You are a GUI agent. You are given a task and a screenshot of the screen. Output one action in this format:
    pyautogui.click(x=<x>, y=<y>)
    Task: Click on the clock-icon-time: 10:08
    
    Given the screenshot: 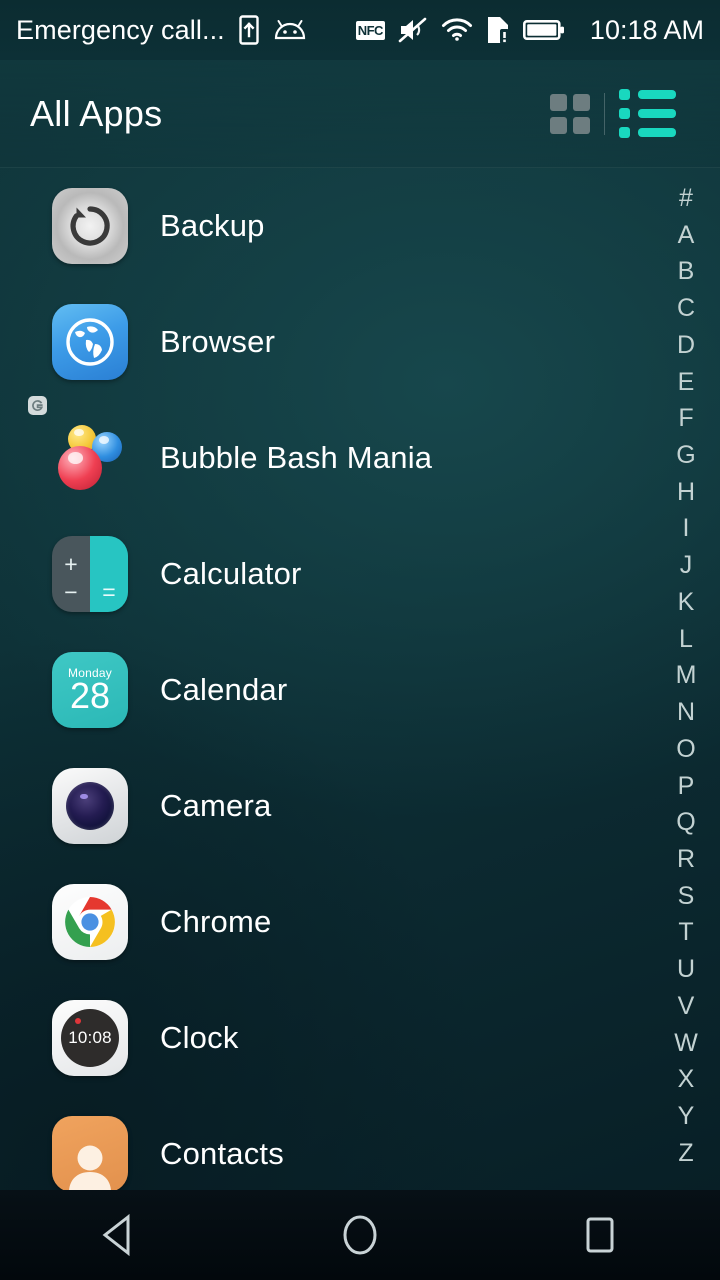 What is the action you would take?
    pyautogui.click(x=90, y=1037)
    